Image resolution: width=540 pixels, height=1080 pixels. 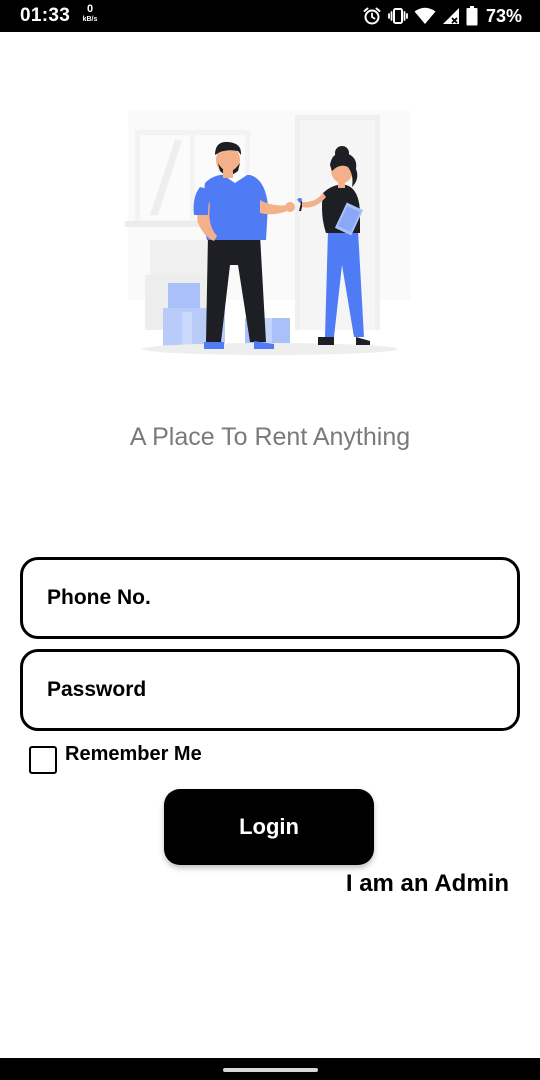 What do you see at coordinates (270, 437) in the screenshot?
I see `app-tagline: A Place To Rent Anything` at bounding box center [270, 437].